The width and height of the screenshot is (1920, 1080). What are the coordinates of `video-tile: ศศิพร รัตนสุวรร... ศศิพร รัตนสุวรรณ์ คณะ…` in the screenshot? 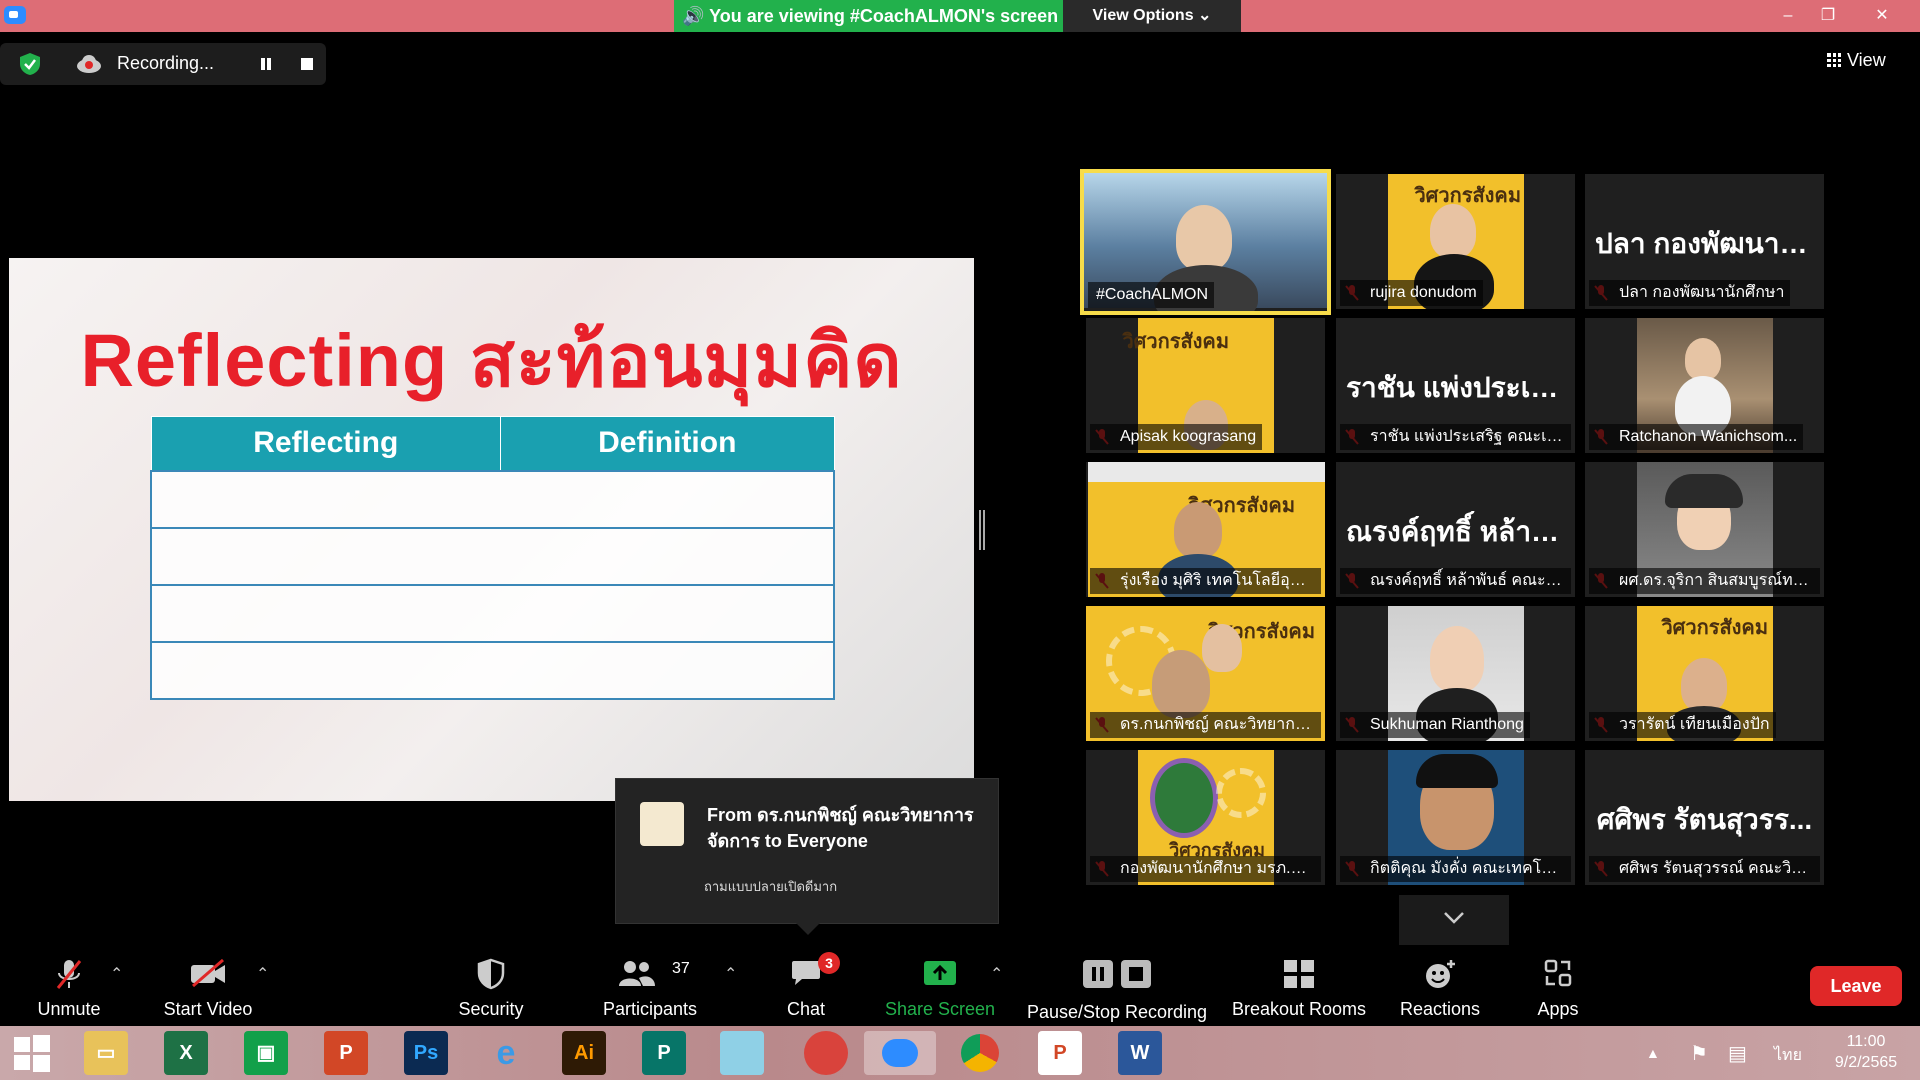 It's located at (1704, 817).